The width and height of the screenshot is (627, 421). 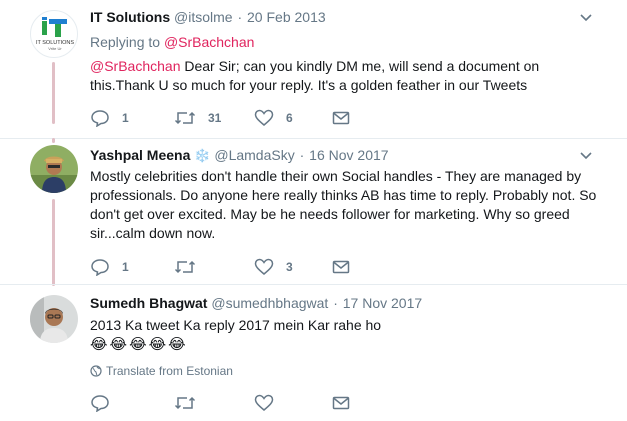 I want to click on timestamp: 17 Nov 2017, so click(x=382, y=303).